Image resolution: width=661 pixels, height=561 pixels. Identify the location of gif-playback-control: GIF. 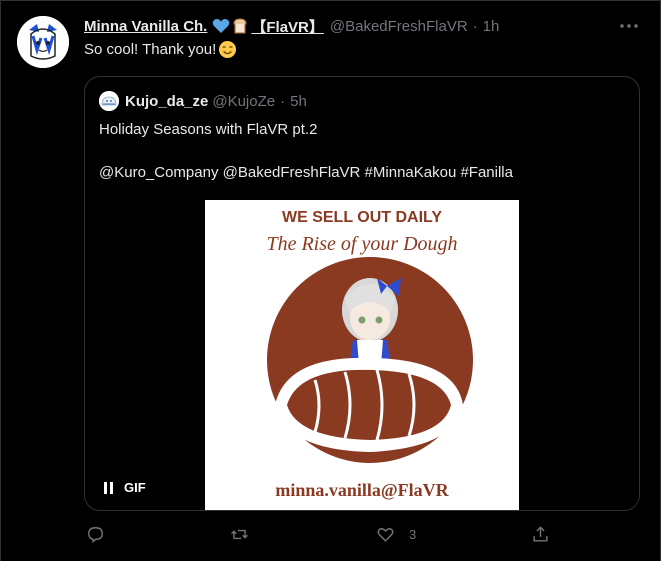
(124, 487).